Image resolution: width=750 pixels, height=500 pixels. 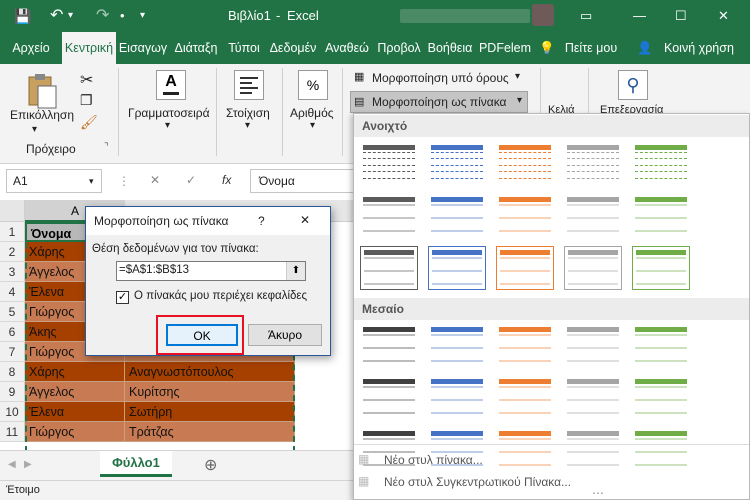 I want to click on tell-me-box: Πείτε μου, so click(x=591, y=48).